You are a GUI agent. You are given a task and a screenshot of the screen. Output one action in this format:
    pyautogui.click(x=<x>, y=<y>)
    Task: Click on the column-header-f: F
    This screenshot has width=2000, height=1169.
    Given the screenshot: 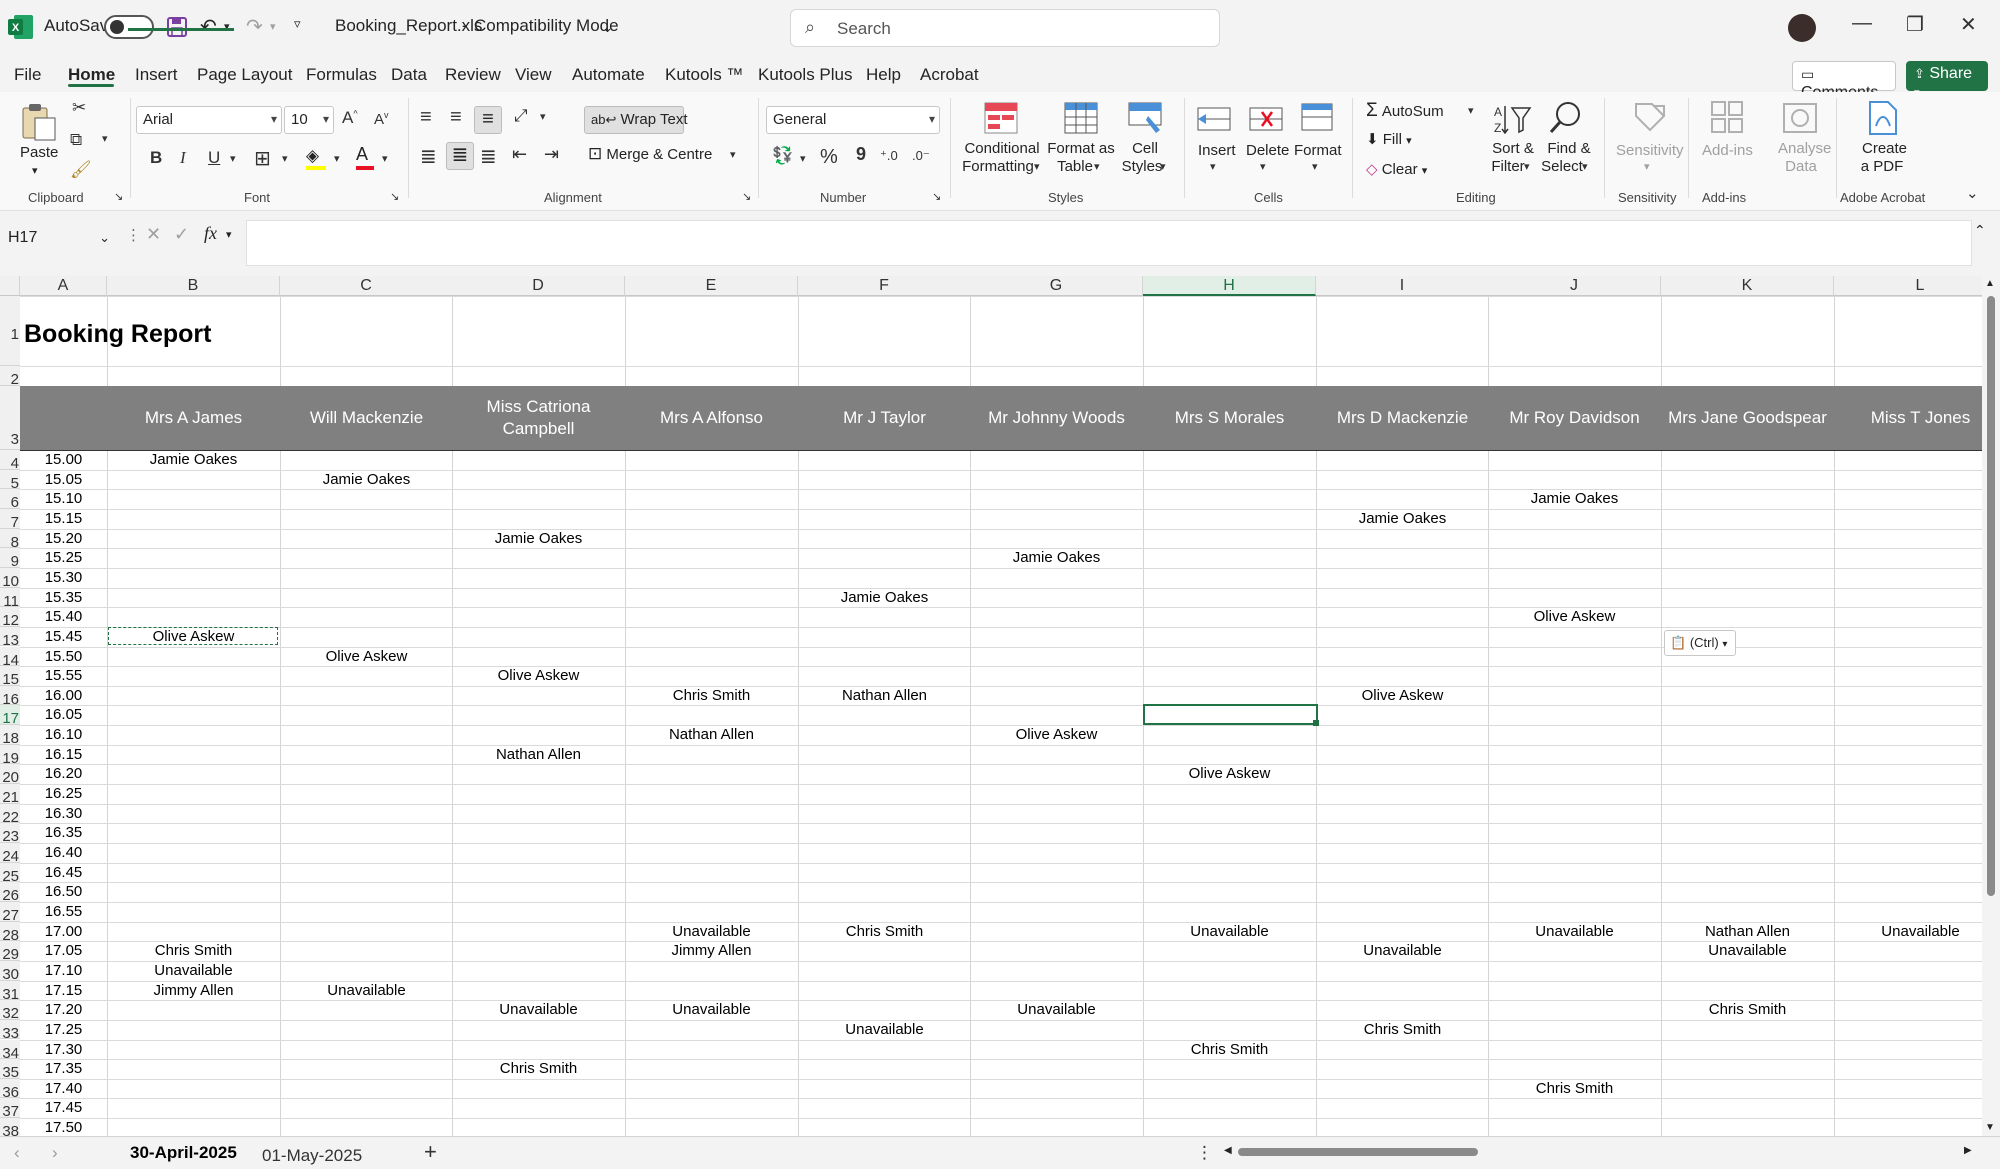 What is the action you would take?
    pyautogui.click(x=884, y=286)
    